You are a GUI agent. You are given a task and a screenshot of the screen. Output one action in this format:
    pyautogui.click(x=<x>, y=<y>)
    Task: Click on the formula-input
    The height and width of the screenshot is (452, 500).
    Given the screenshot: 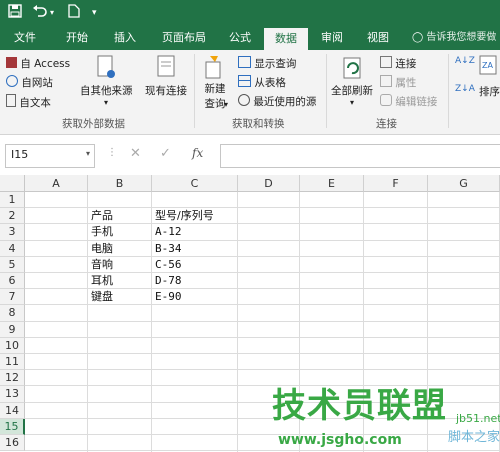 What is the action you would take?
    pyautogui.click(x=360, y=156)
    